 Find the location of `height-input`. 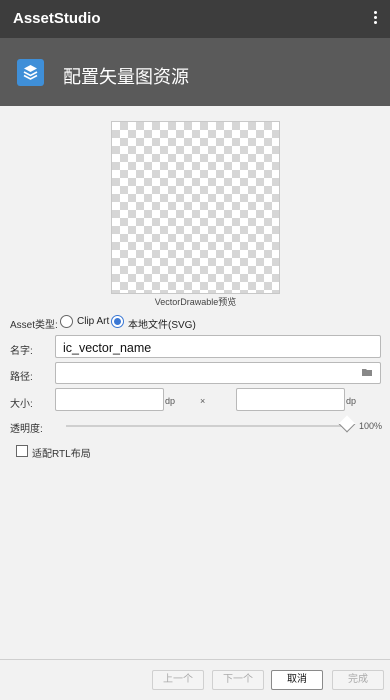

height-input is located at coordinates (290, 399).